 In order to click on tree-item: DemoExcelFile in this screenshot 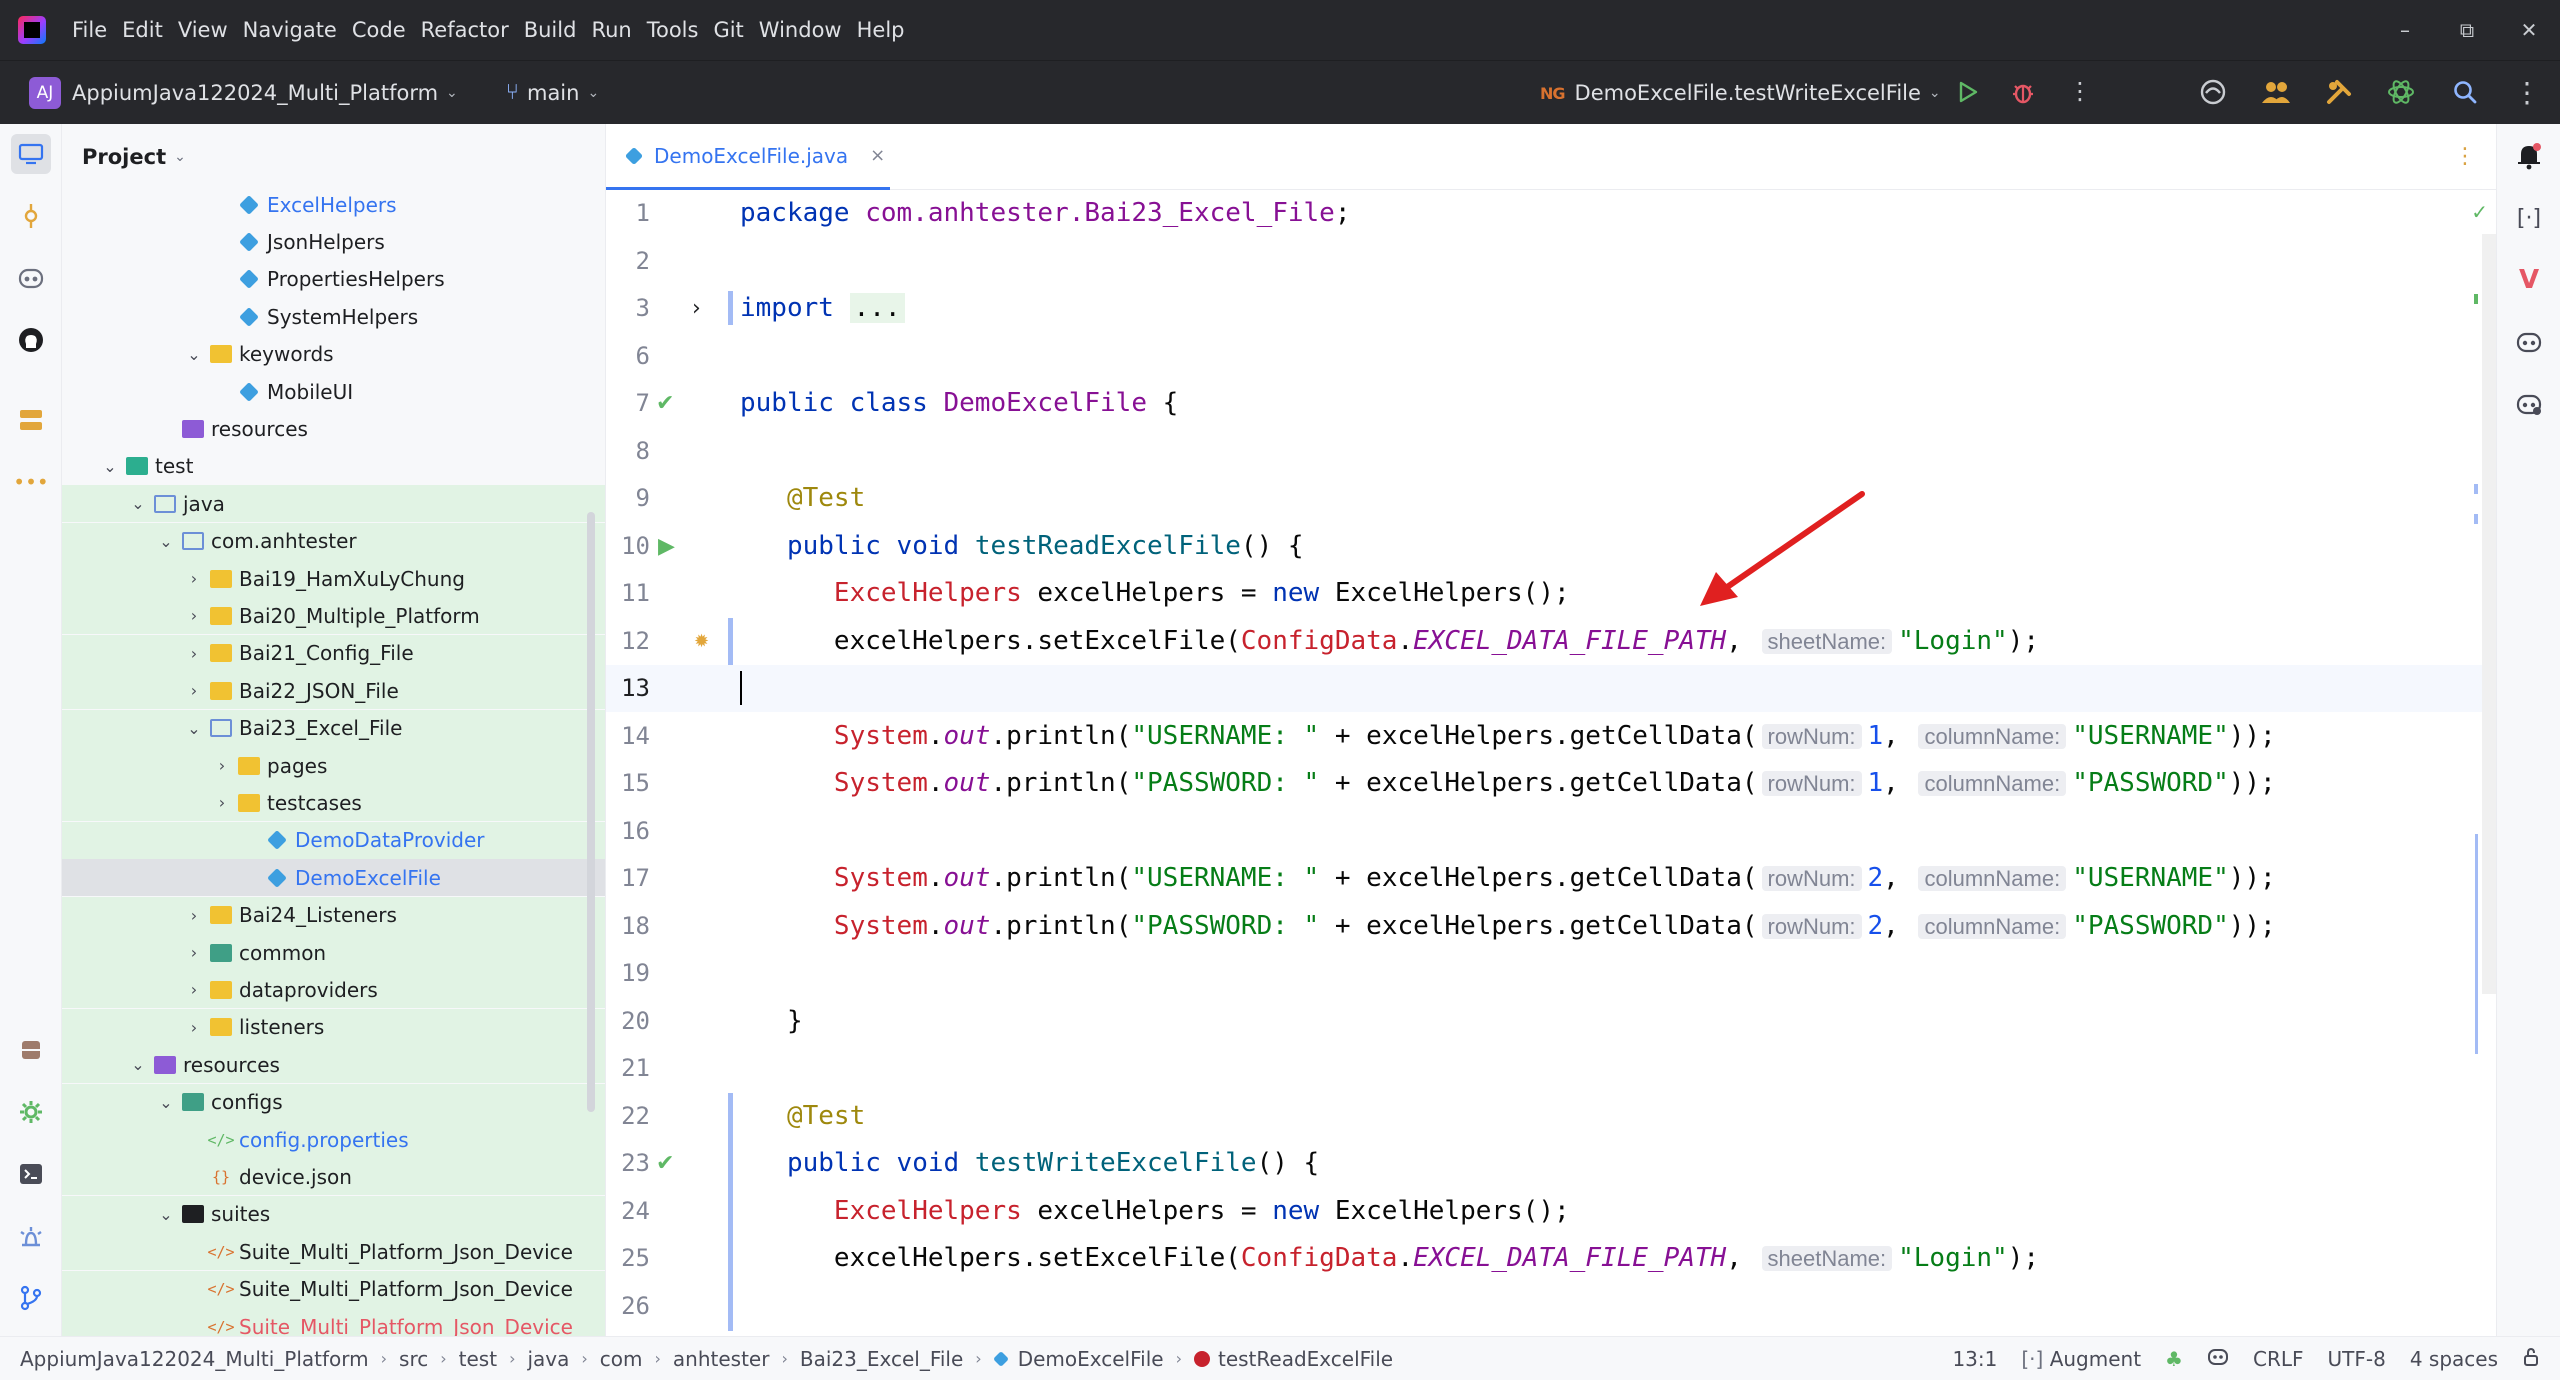, I will do `click(333, 878)`.